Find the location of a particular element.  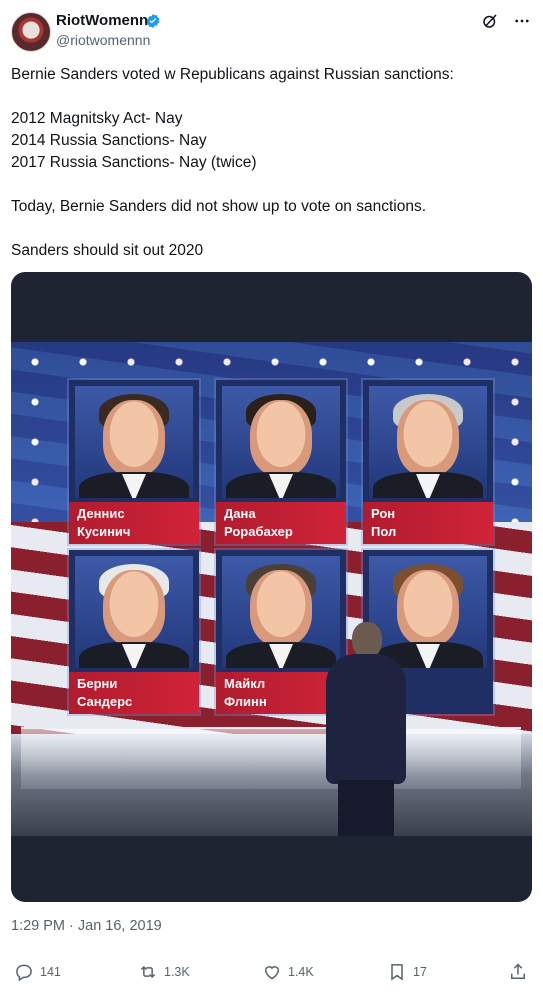

card-first-name: Деннис is located at coordinates (101, 513).